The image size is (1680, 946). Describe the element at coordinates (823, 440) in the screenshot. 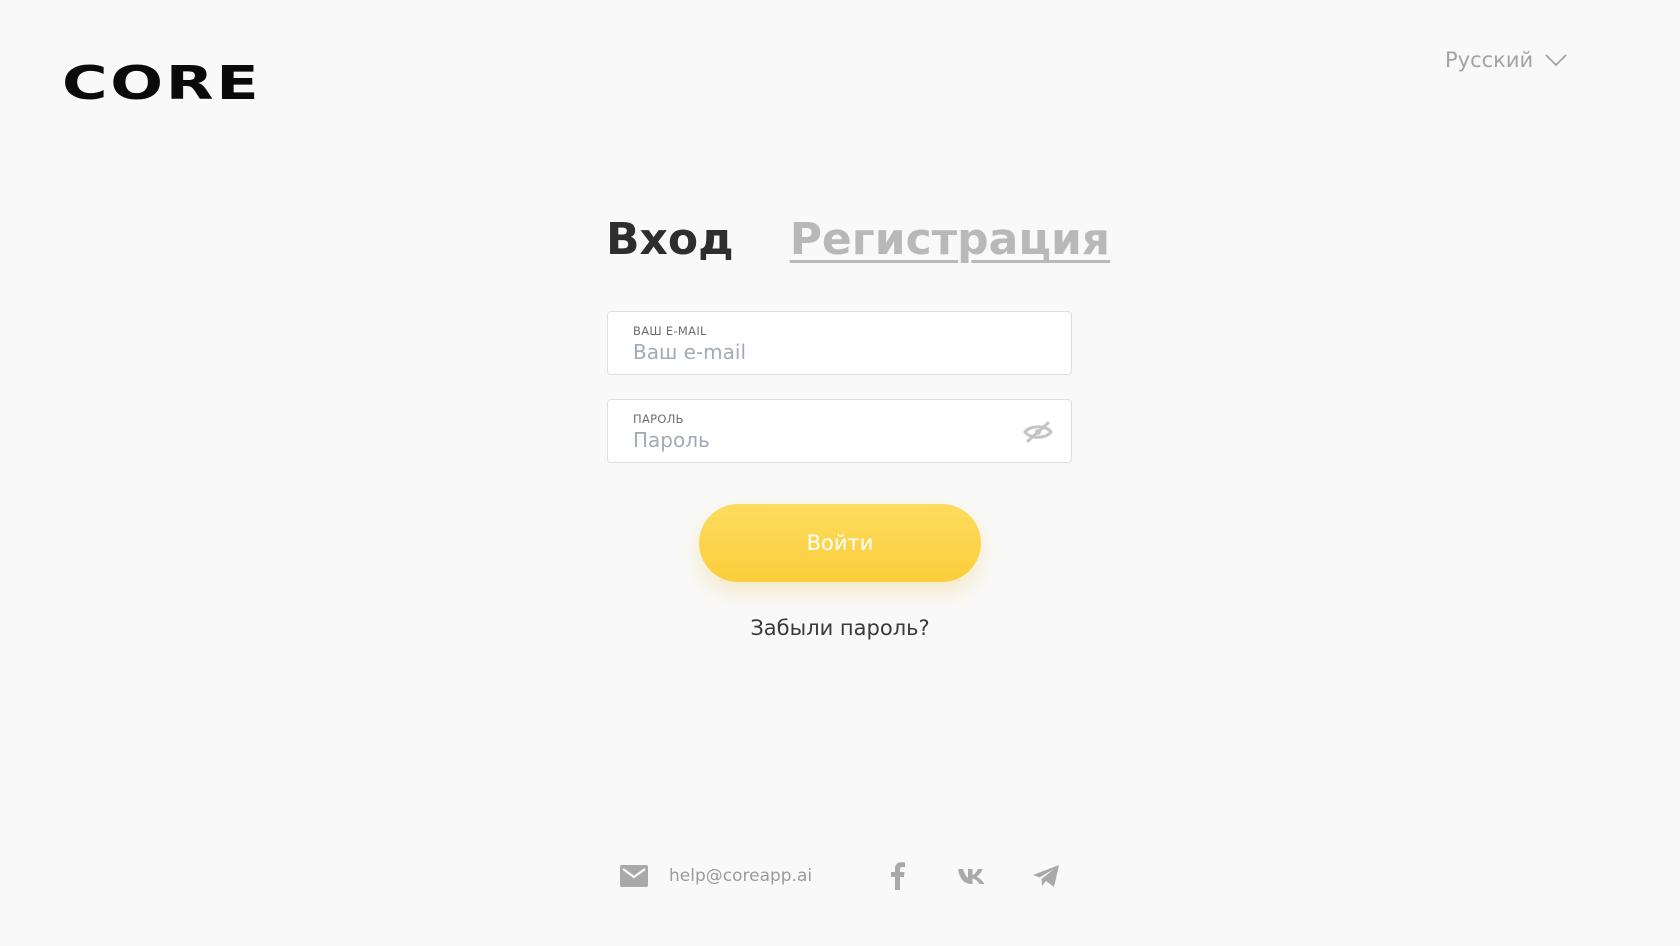

I see `password-input` at that location.